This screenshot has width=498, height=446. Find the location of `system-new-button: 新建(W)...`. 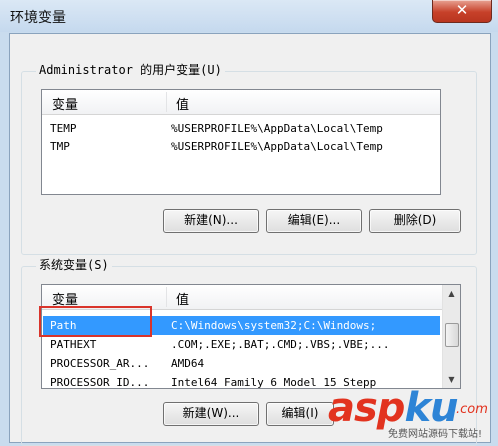

system-new-button: 新建(W)... is located at coordinates (211, 414).